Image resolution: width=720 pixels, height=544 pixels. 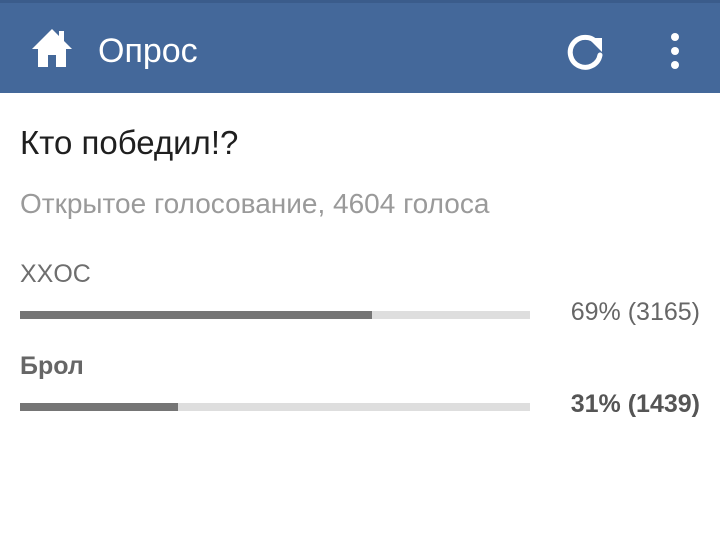 I want to click on more-vertical-icon, so click(x=675, y=51).